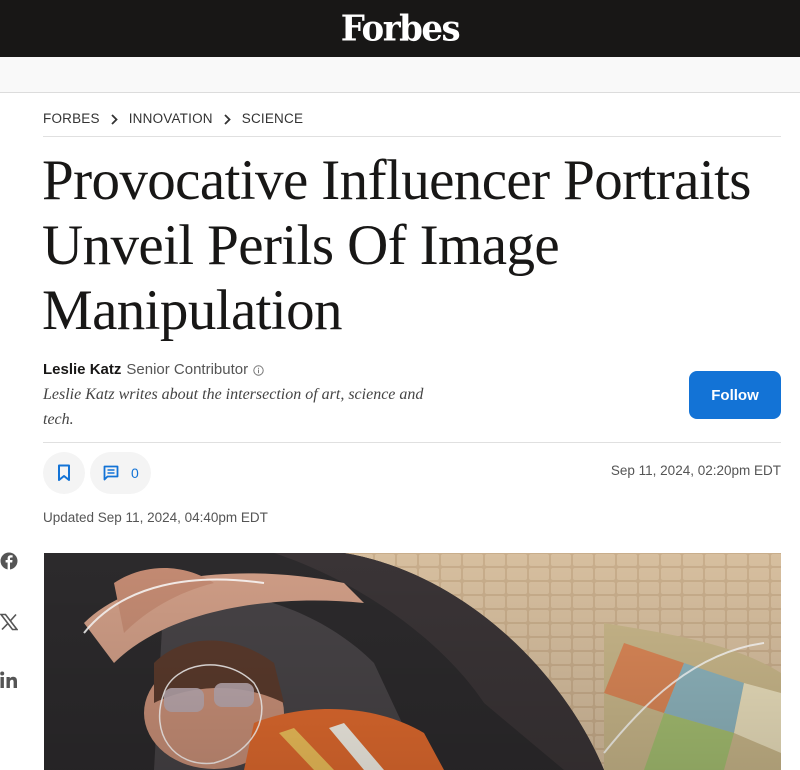 The image size is (800, 770). I want to click on bookmark-icon, so click(64, 472).